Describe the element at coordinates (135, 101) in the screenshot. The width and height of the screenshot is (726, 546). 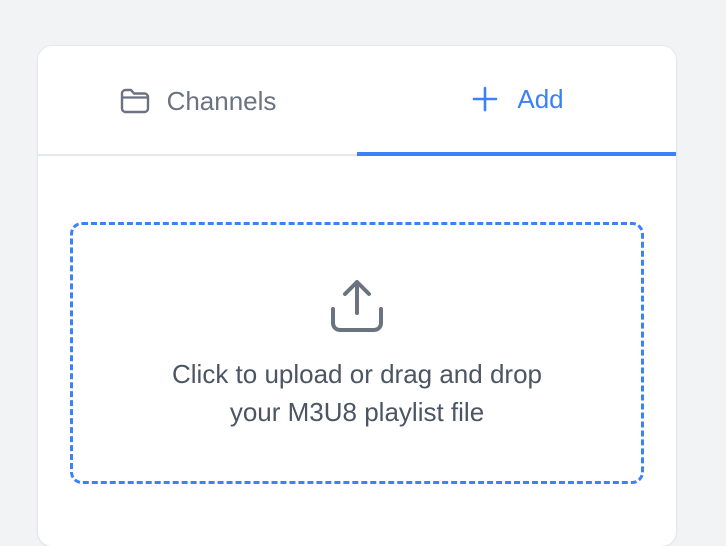
I see `folder-icon` at that location.